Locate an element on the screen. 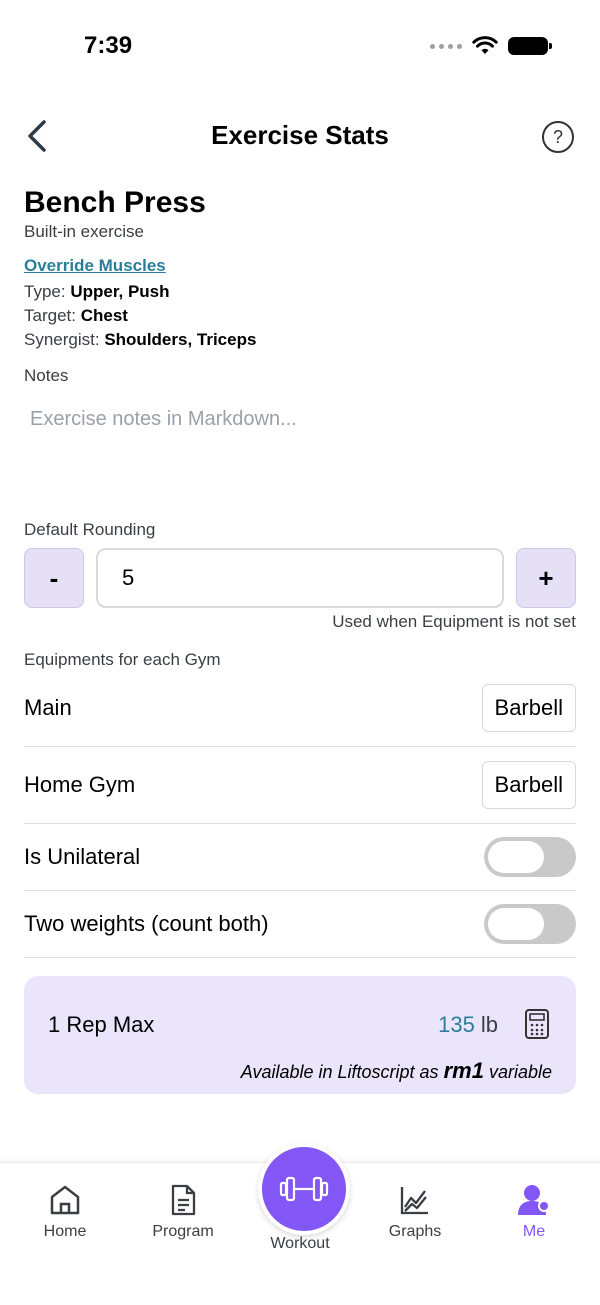 The height and width of the screenshot is (1305, 600). unilateral-label: Is Unilateral is located at coordinates (82, 856).